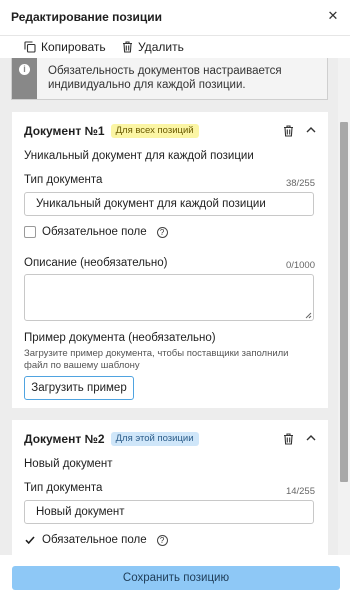 Image resolution: width=350 pixels, height=598 pixels. What do you see at coordinates (79, 388) in the screenshot?
I see `upload-example-button: Загрузить пример` at bounding box center [79, 388].